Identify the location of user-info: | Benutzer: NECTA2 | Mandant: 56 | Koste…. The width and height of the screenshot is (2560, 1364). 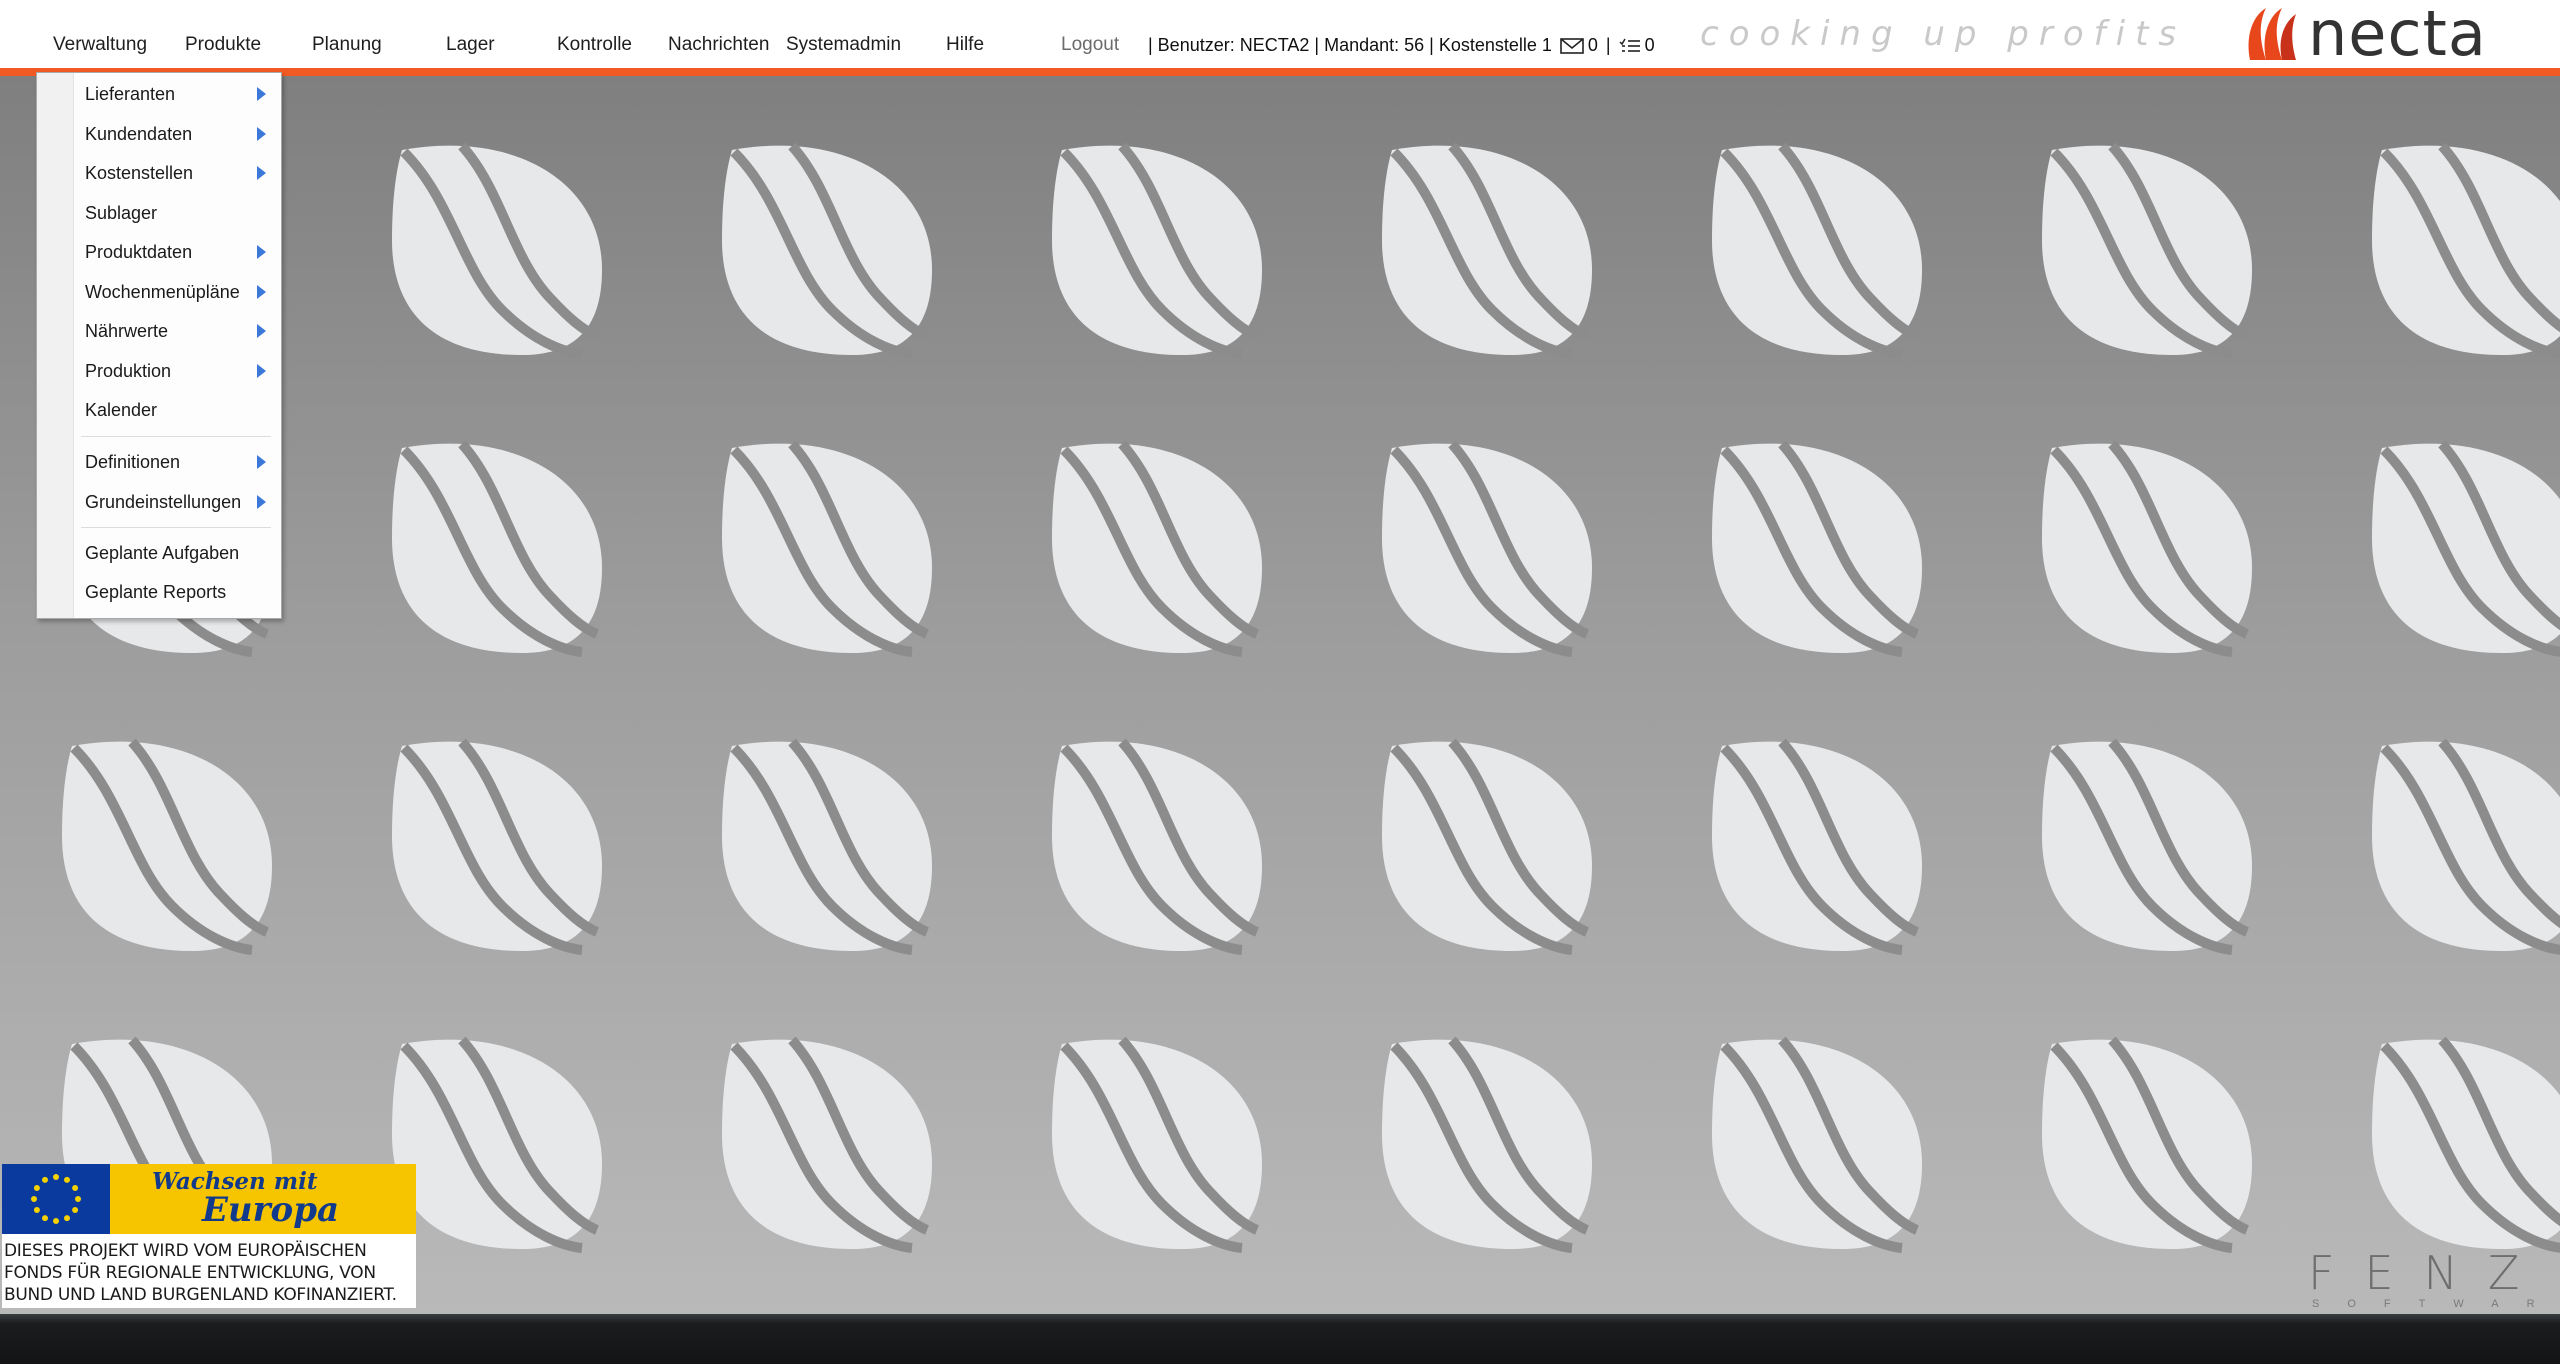
(1350, 45).